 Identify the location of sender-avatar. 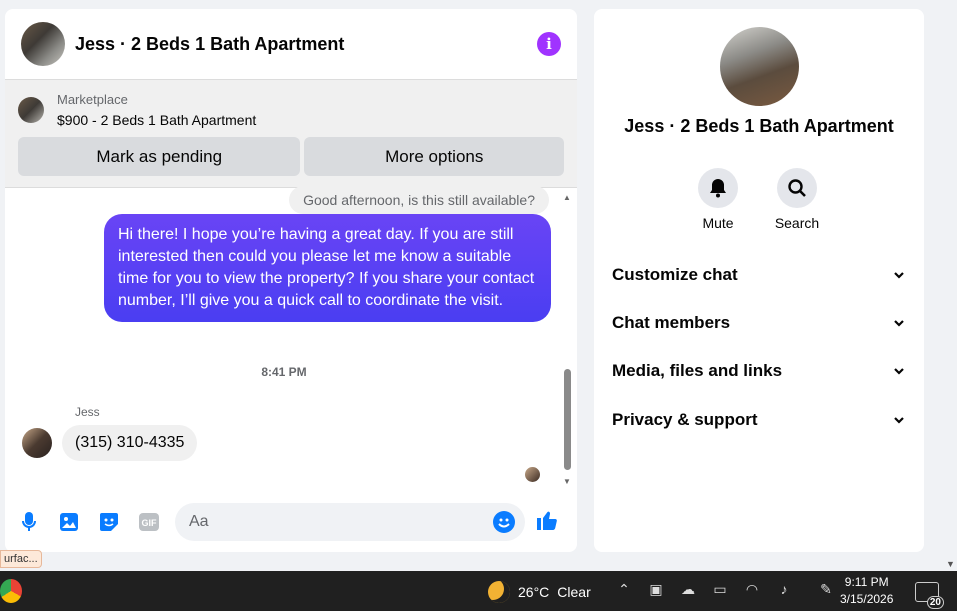
(37, 443).